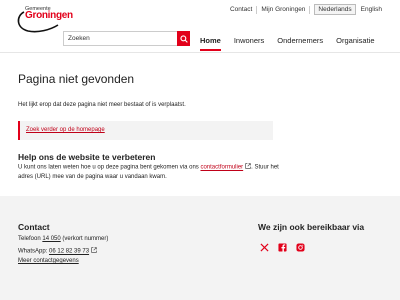 This screenshot has width=400, height=300. I want to click on x-twitter-link, so click(264, 247).